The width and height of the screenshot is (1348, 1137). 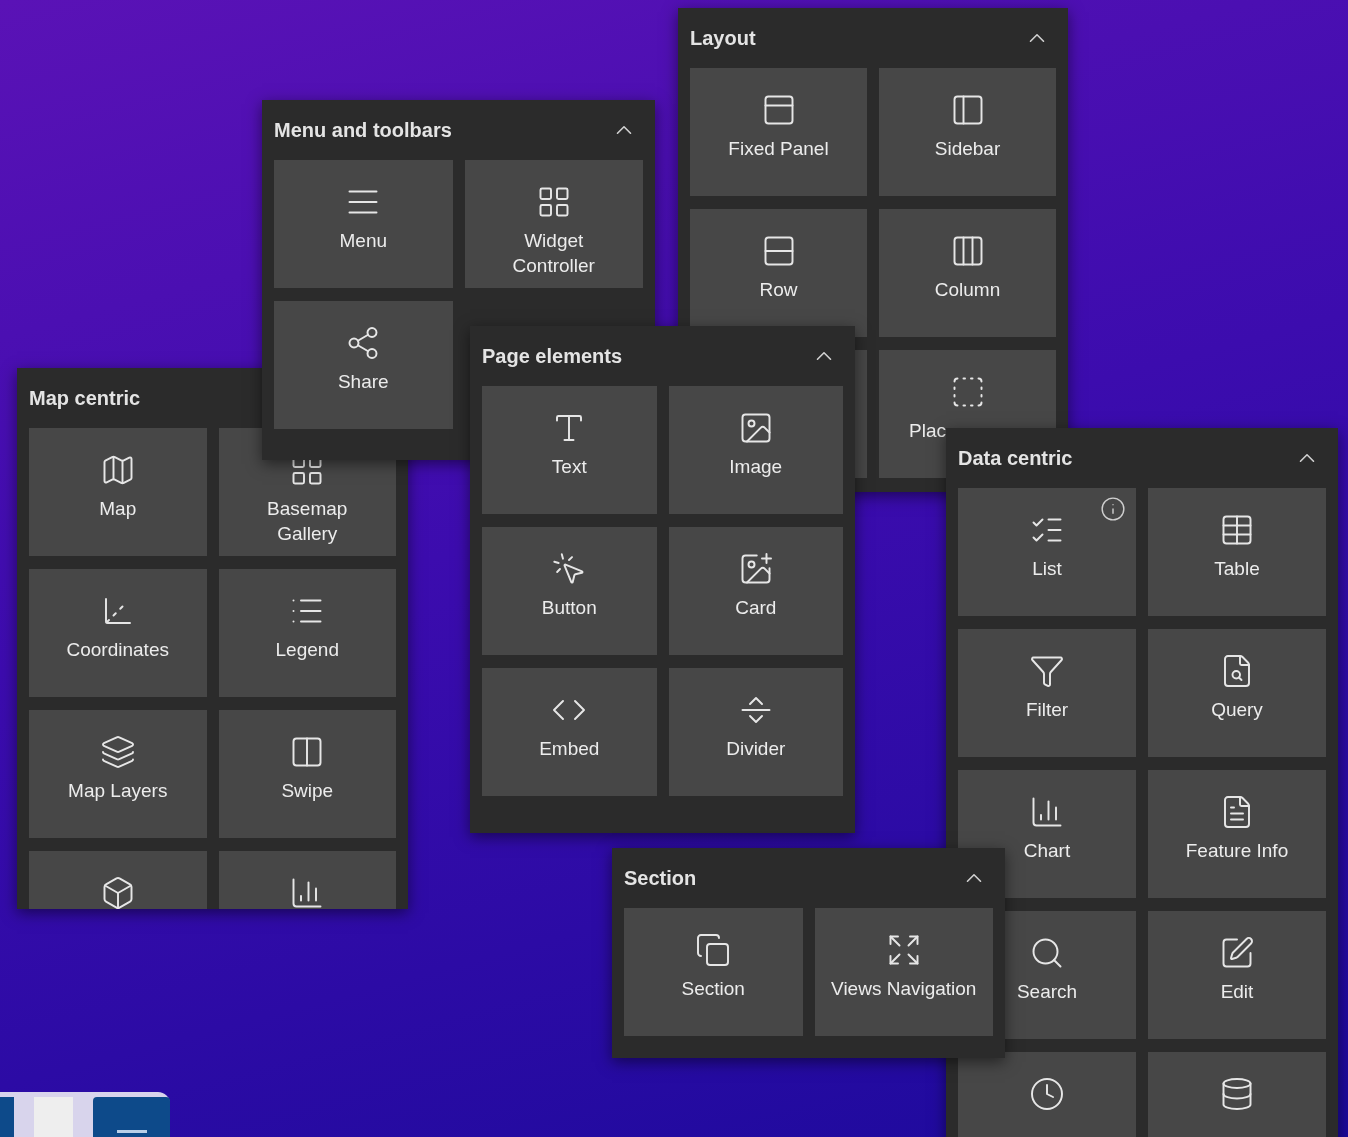 What do you see at coordinates (569, 591) in the screenshot?
I see `widget-tile: Button` at bounding box center [569, 591].